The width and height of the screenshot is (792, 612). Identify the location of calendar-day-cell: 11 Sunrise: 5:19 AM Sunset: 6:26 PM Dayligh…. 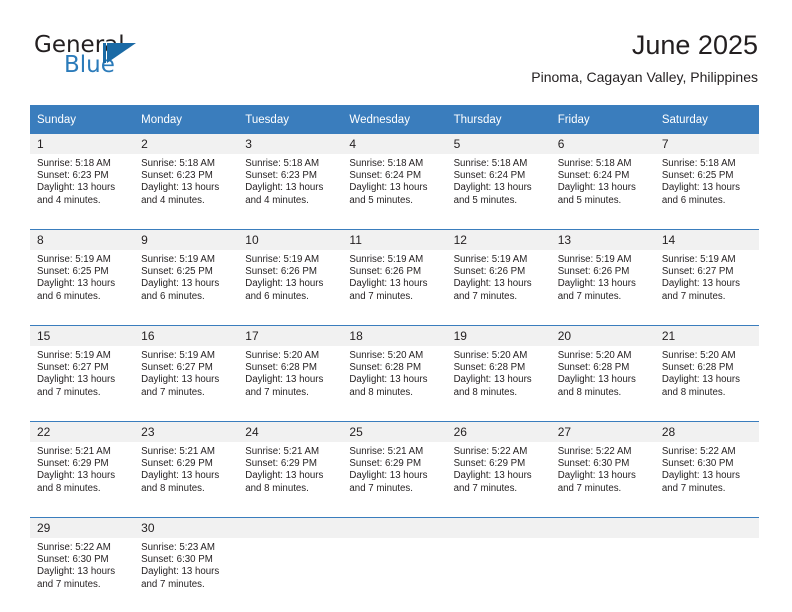
(394, 272).